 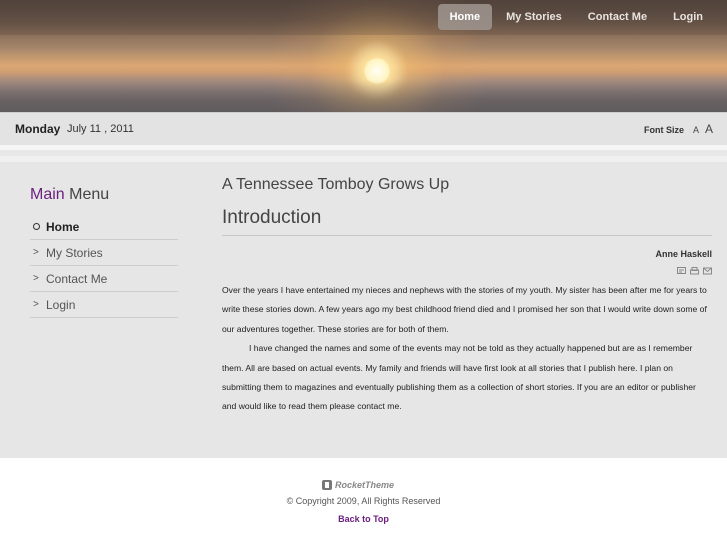 What do you see at coordinates (363, 129) in the screenshot?
I see `date-bar: Monday July 11 , 2011 Font Size A A` at bounding box center [363, 129].